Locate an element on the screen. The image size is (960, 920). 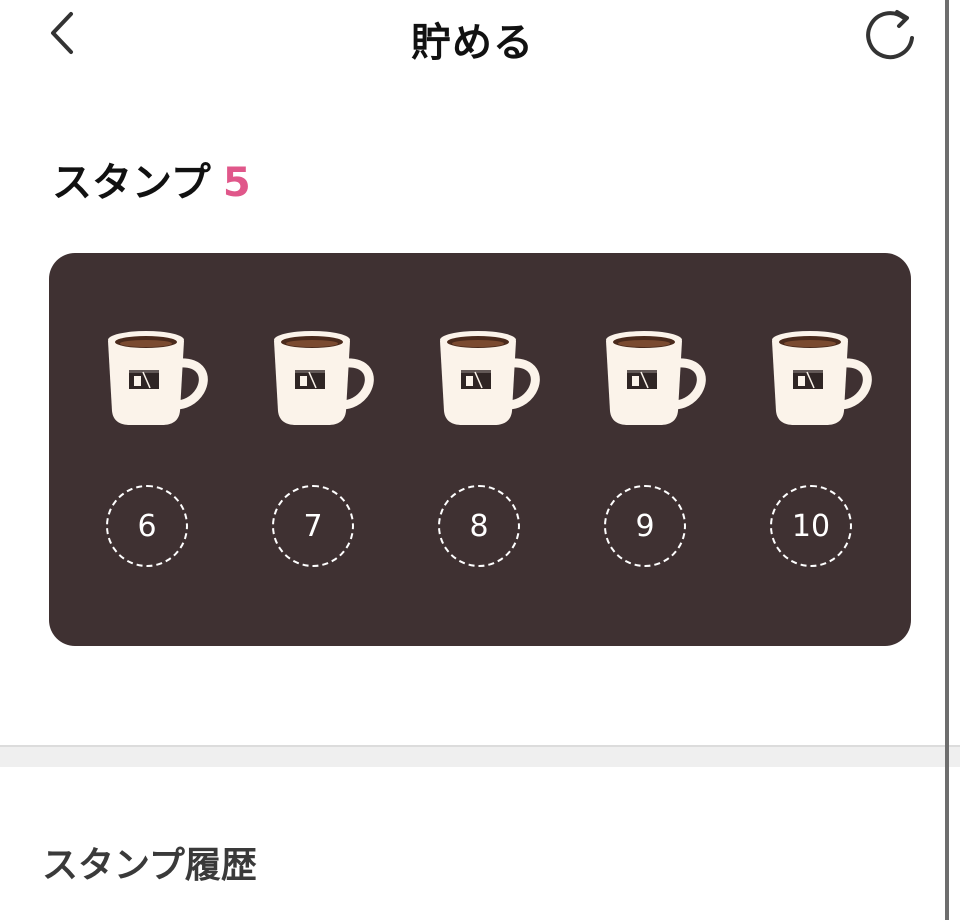
empty-stamp-slot: 6 is located at coordinates (147, 526).